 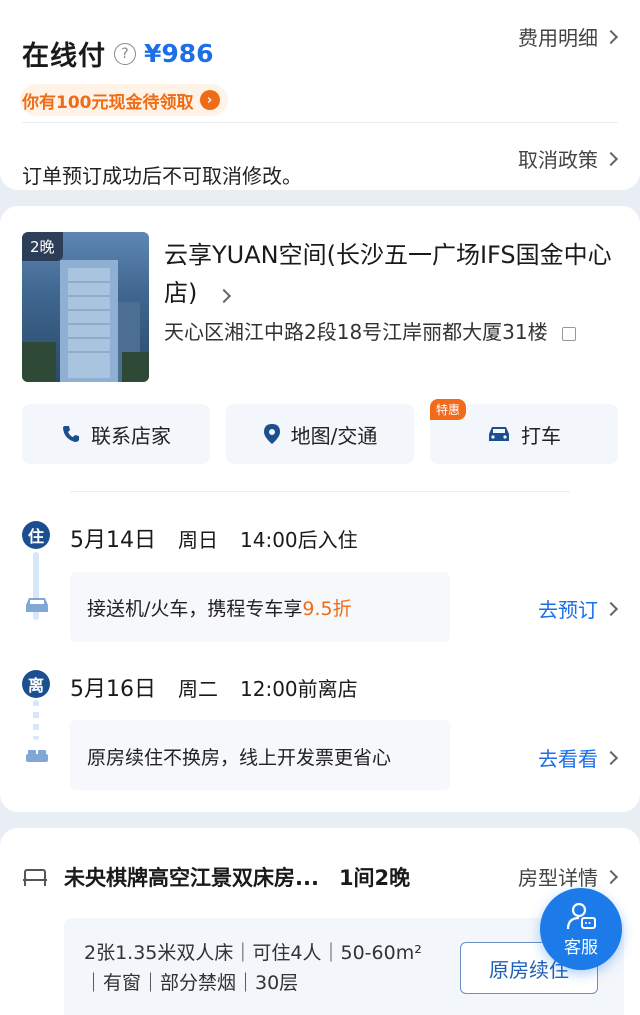 I want to click on payment-title: 在线付, so click(x=64, y=56).